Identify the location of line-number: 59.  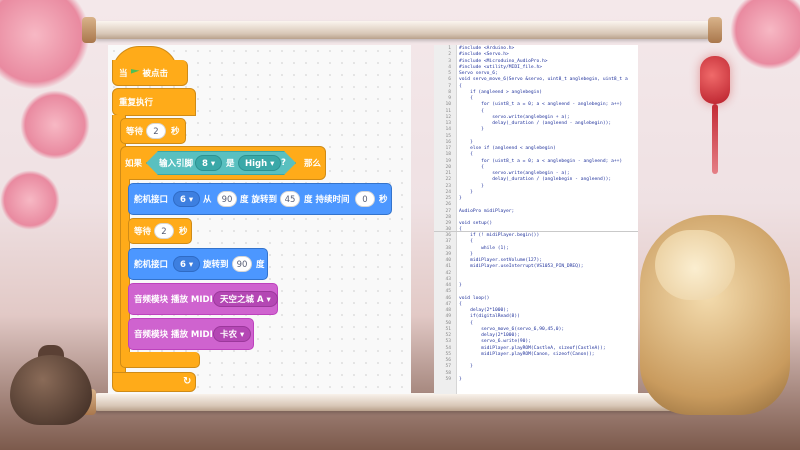
(448, 379).